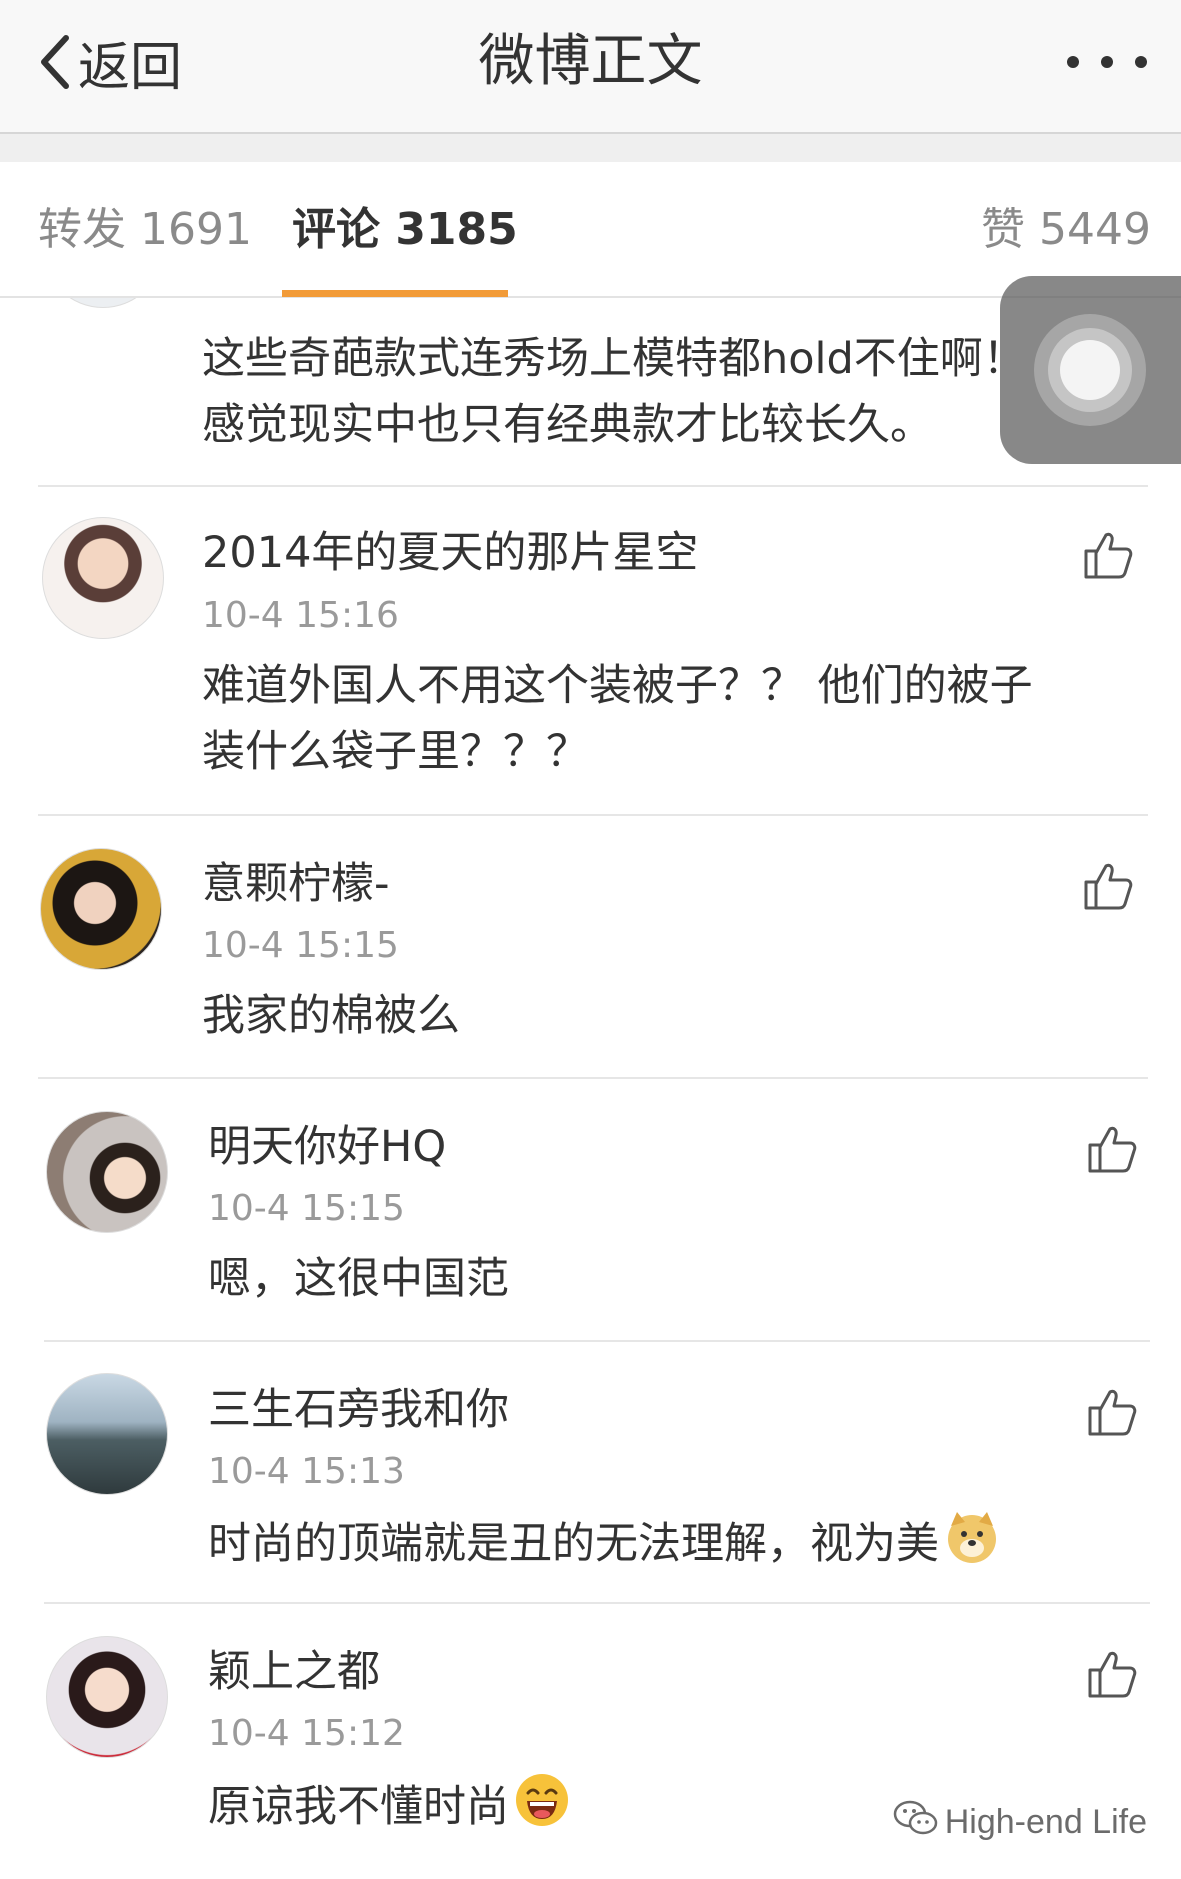 The height and width of the screenshot is (1879, 1181). What do you see at coordinates (331, 1016) in the screenshot?
I see `comment-text-line: 我家的棉被么` at bounding box center [331, 1016].